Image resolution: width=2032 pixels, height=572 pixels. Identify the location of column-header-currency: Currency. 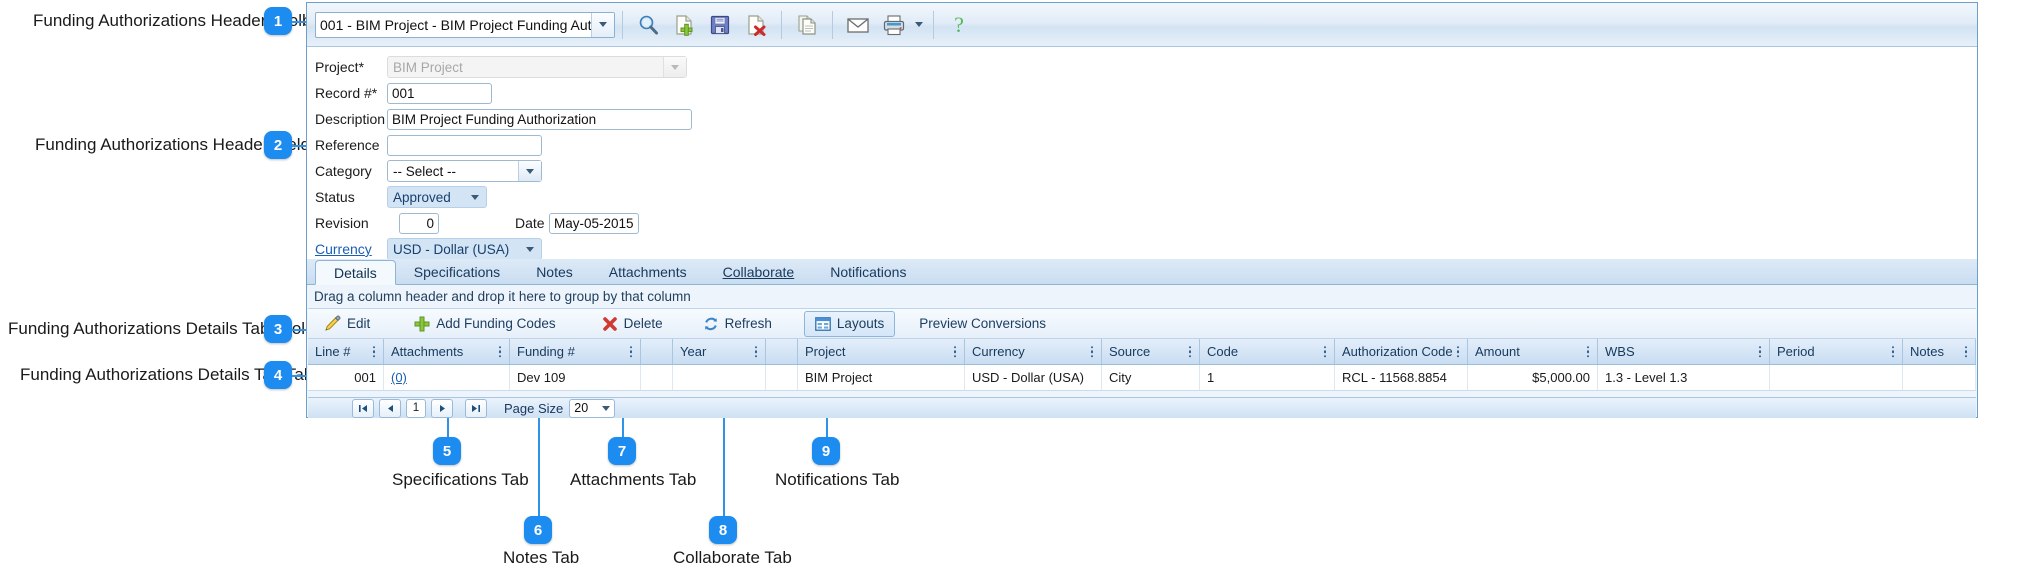
(1033, 351).